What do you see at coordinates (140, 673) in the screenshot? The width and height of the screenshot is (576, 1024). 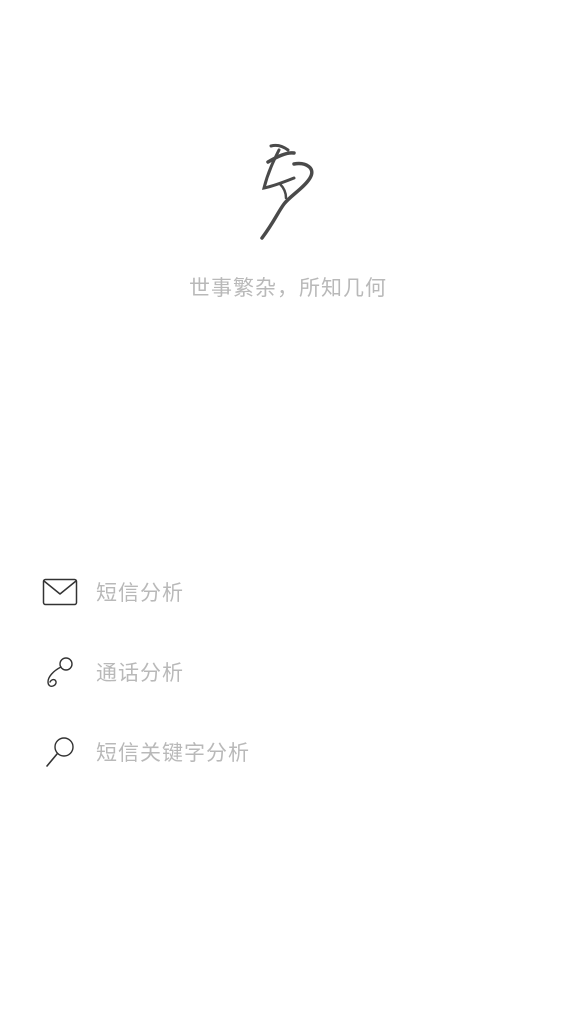 I see `menu-item-label: 通话分析` at bounding box center [140, 673].